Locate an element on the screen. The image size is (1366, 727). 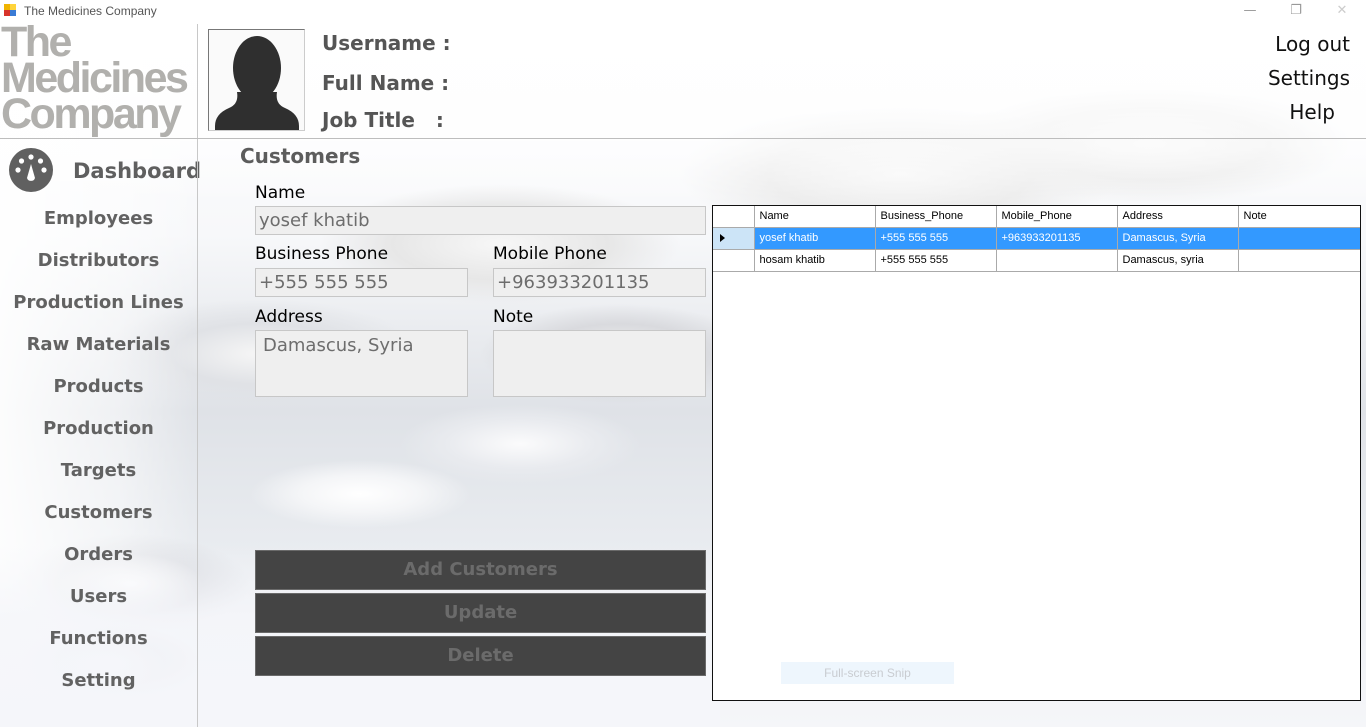
cell-mobile-phone is located at coordinates (1056, 260).